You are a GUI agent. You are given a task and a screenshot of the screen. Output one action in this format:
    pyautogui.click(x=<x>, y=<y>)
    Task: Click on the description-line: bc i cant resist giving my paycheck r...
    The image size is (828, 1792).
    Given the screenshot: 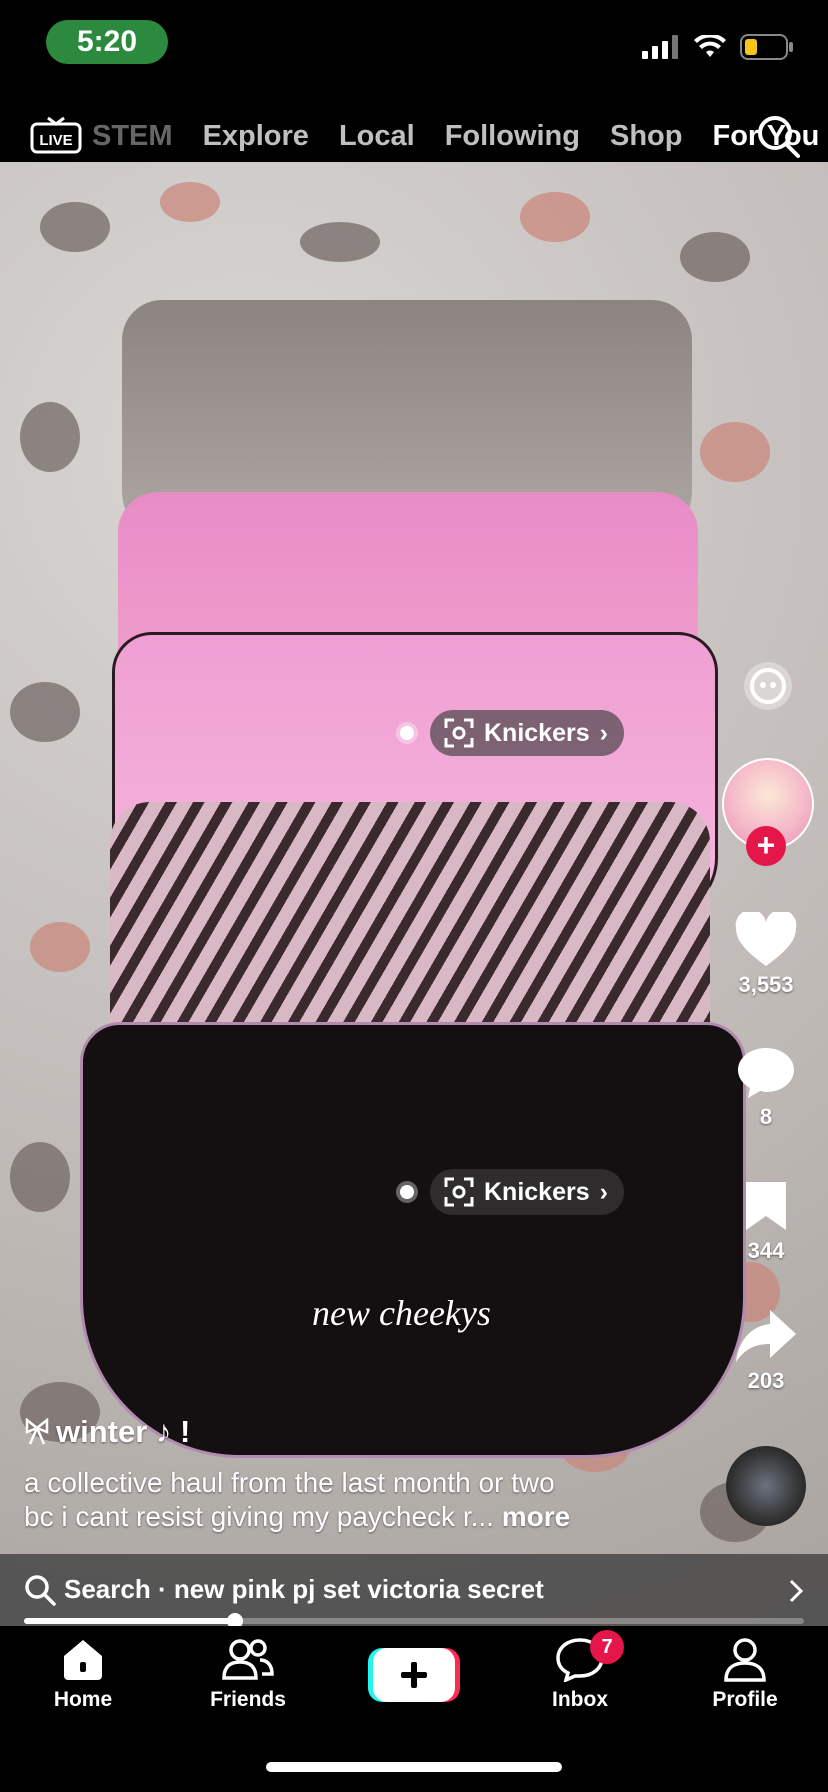 What is the action you would take?
    pyautogui.click(x=259, y=1516)
    